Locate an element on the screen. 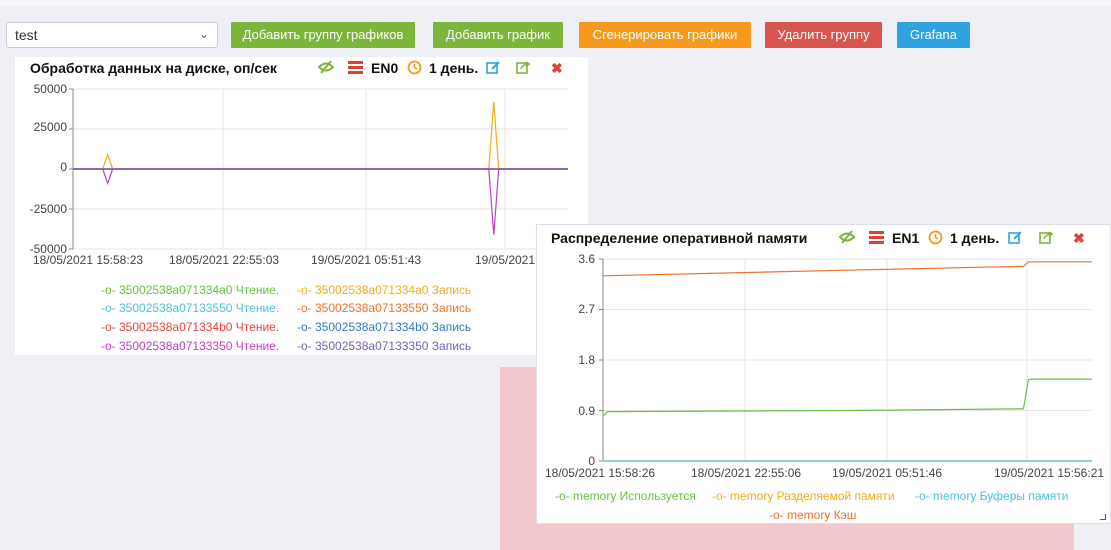  legend-item: -o- 35002538a07133550 Запись is located at coordinates (384, 308).